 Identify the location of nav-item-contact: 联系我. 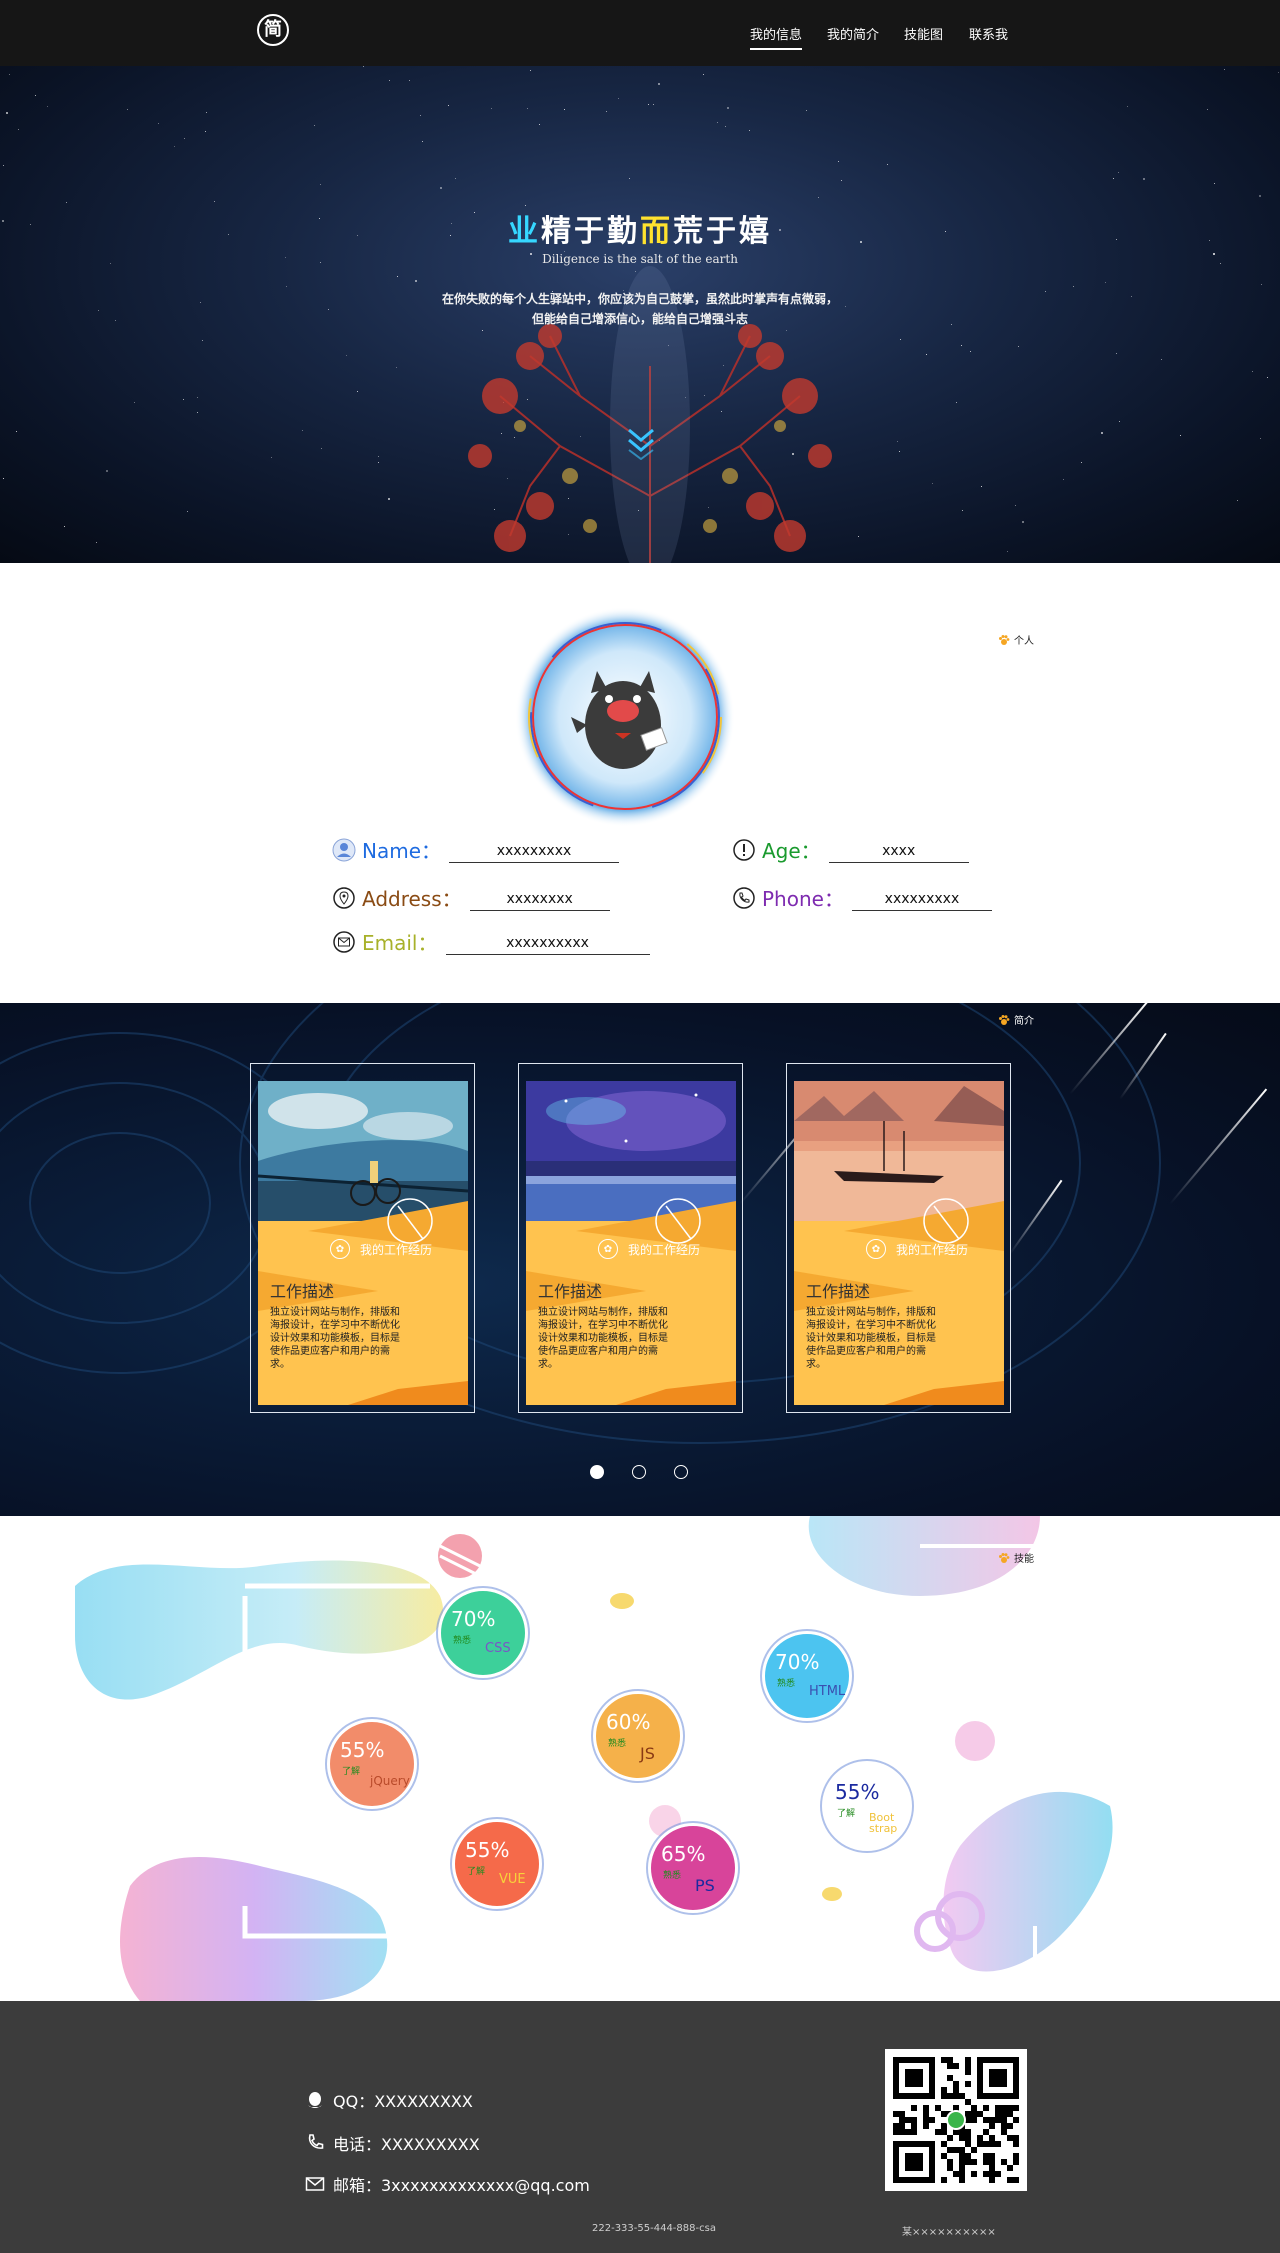
(988, 33).